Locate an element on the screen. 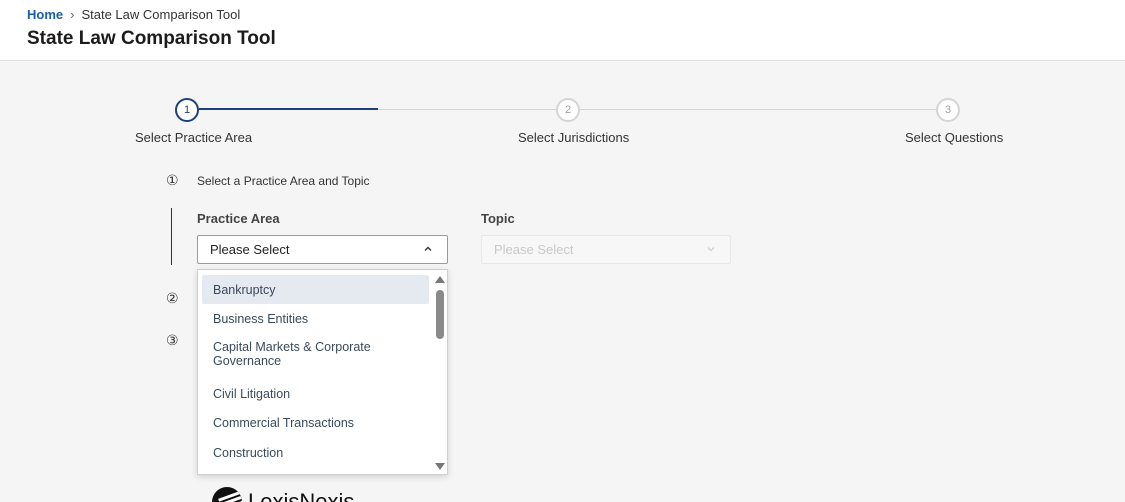 The image size is (1125, 502). page-title: State Law Comparison Tool is located at coordinates (151, 38).